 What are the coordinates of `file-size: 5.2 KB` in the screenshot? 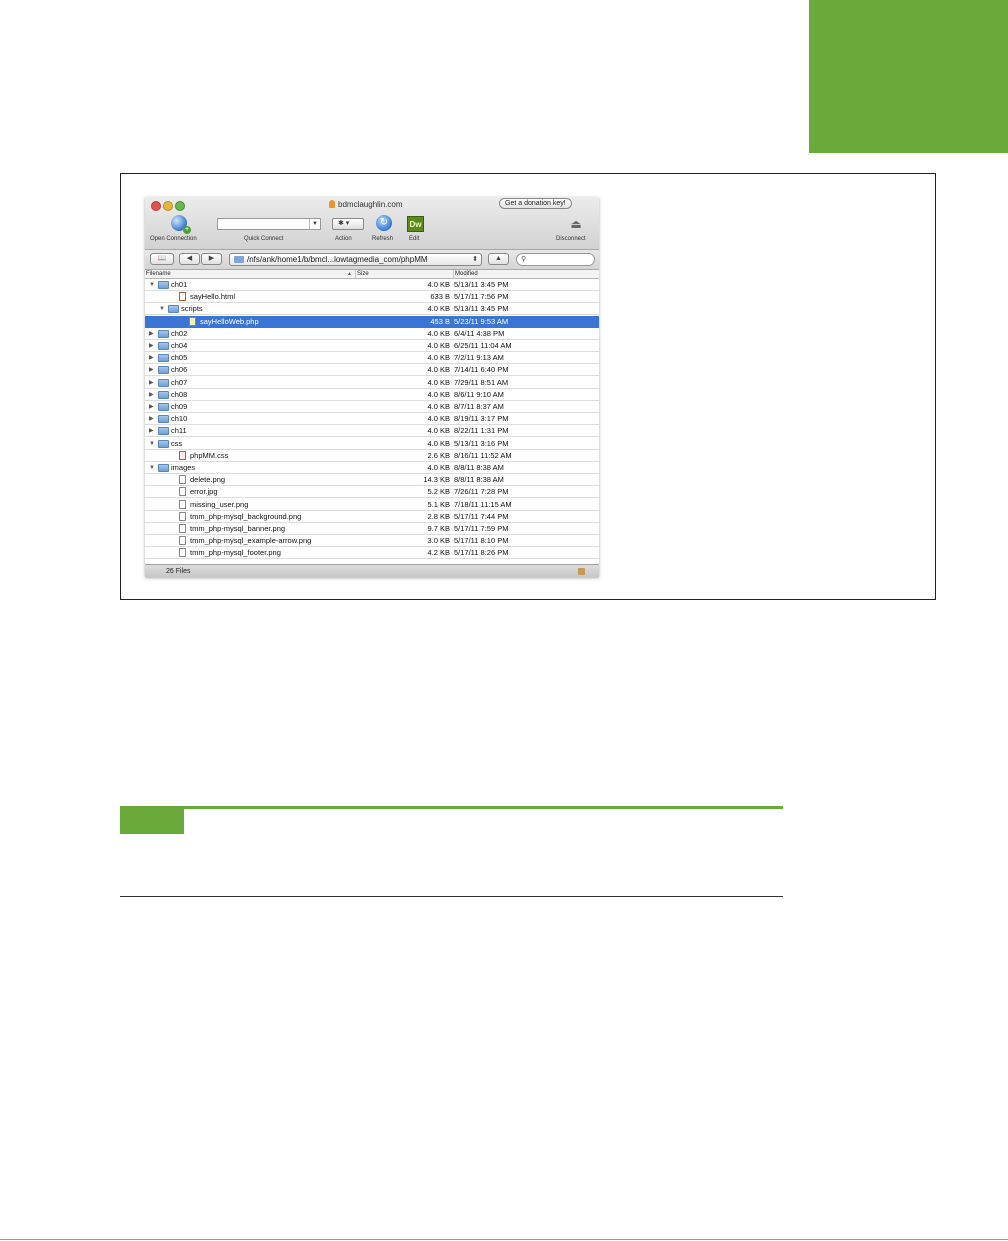 It's located at (438, 492).